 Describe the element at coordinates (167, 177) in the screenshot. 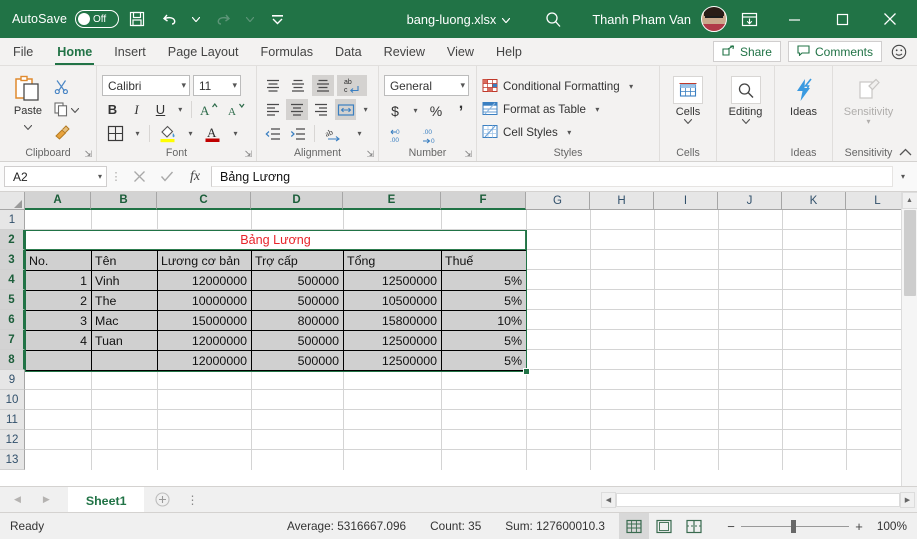

I see `confirm-checkmark-icon` at that location.